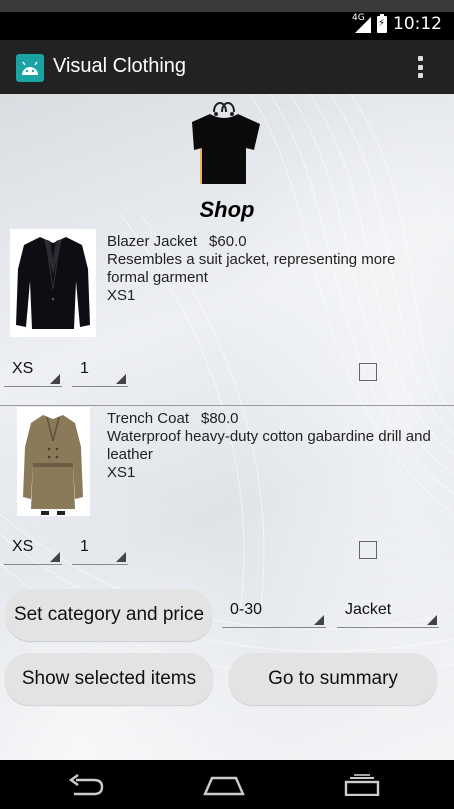  Describe the element at coordinates (417, 24) in the screenshot. I see `status-time: 10:12` at that location.